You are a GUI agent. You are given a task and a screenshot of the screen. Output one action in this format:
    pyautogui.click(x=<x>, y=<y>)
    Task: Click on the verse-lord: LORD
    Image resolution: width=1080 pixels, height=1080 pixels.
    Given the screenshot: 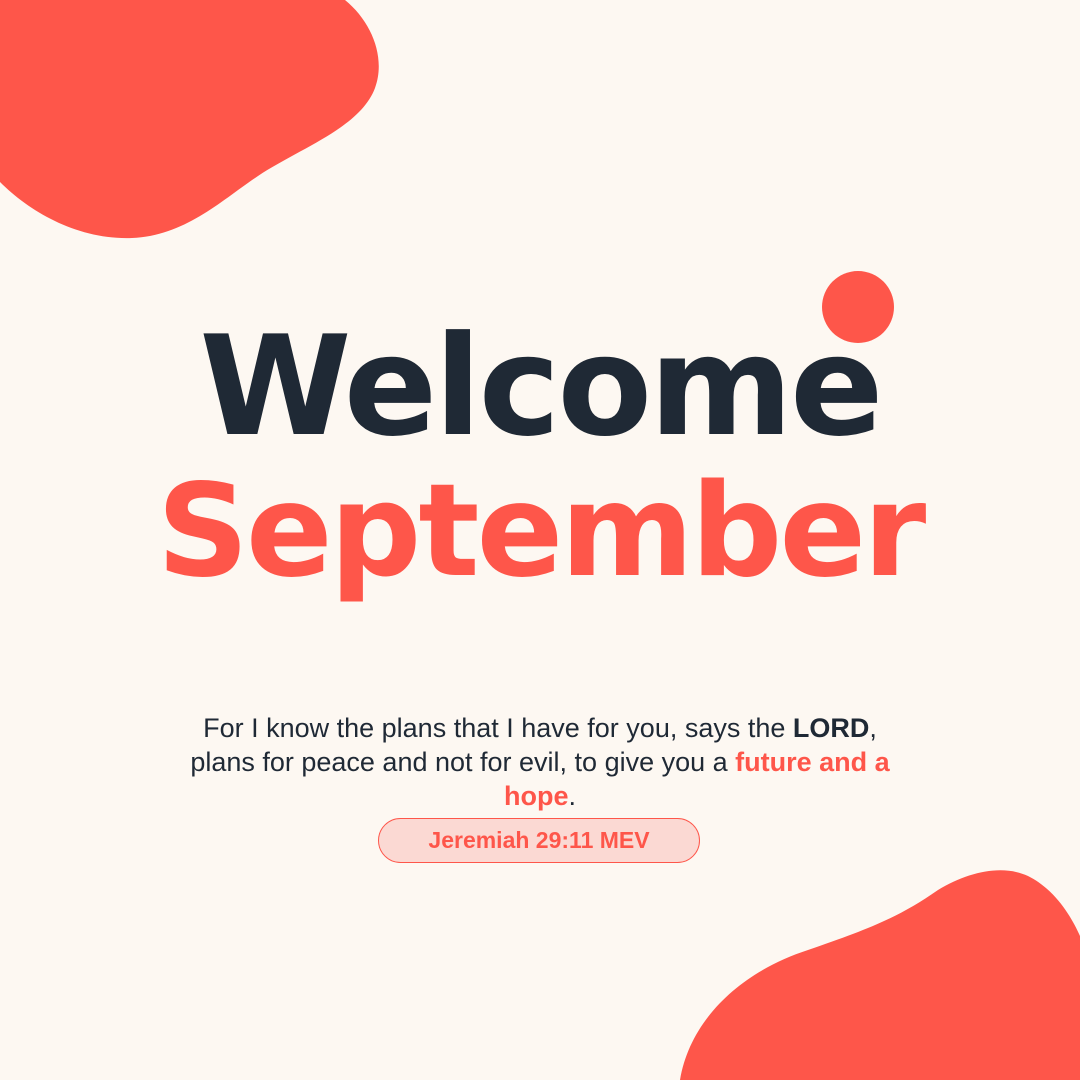 What is the action you would take?
    pyautogui.click(x=831, y=728)
    